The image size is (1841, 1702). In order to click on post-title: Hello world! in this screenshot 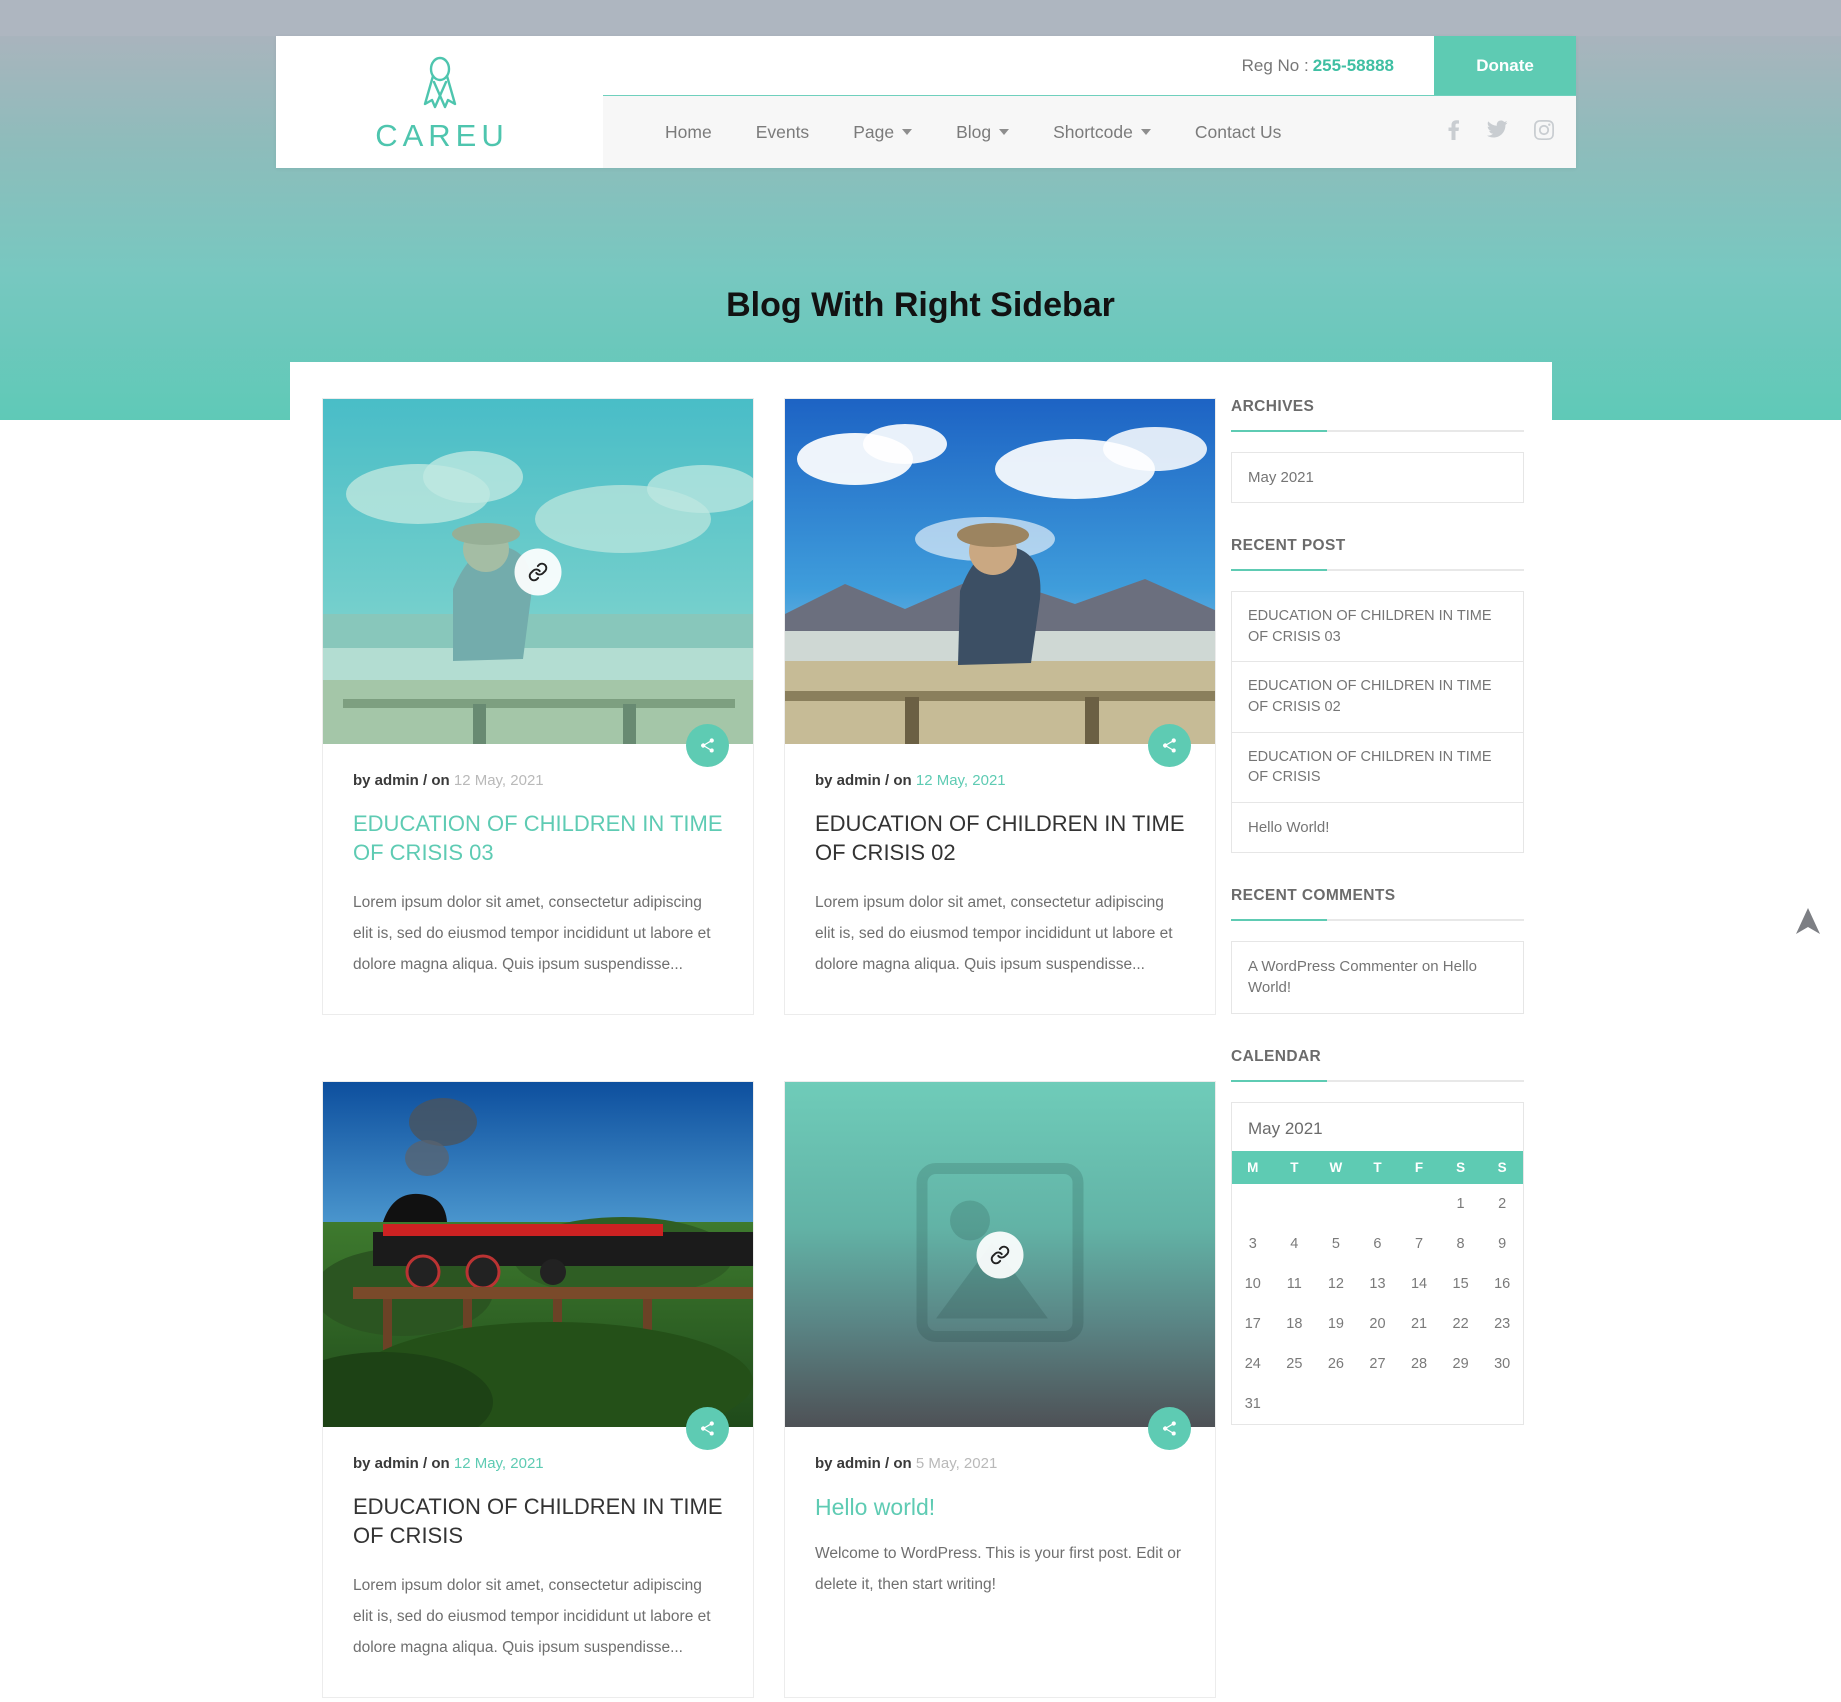, I will do `click(1000, 1507)`.